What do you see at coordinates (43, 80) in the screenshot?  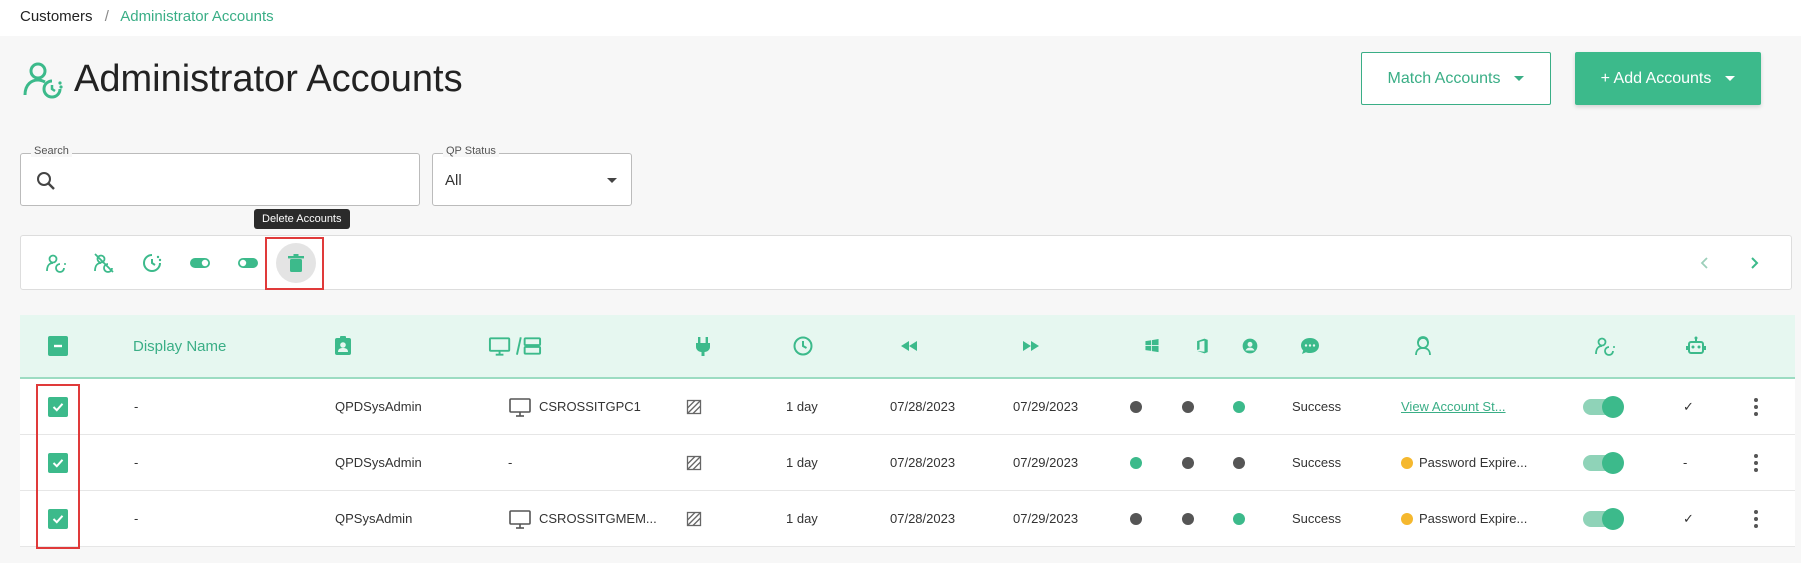 I see `admin-account-icon` at bounding box center [43, 80].